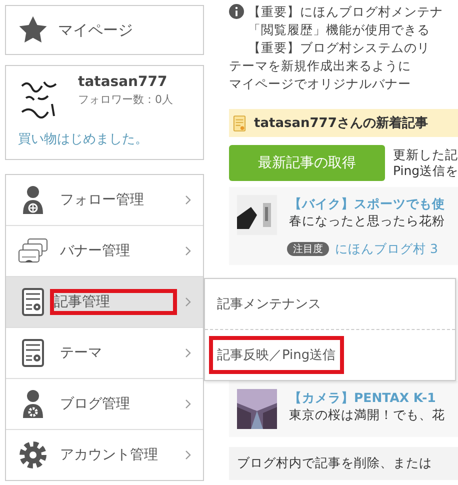 The image size is (458, 485). I want to click on fetch-note: 更新した記, so click(425, 155).